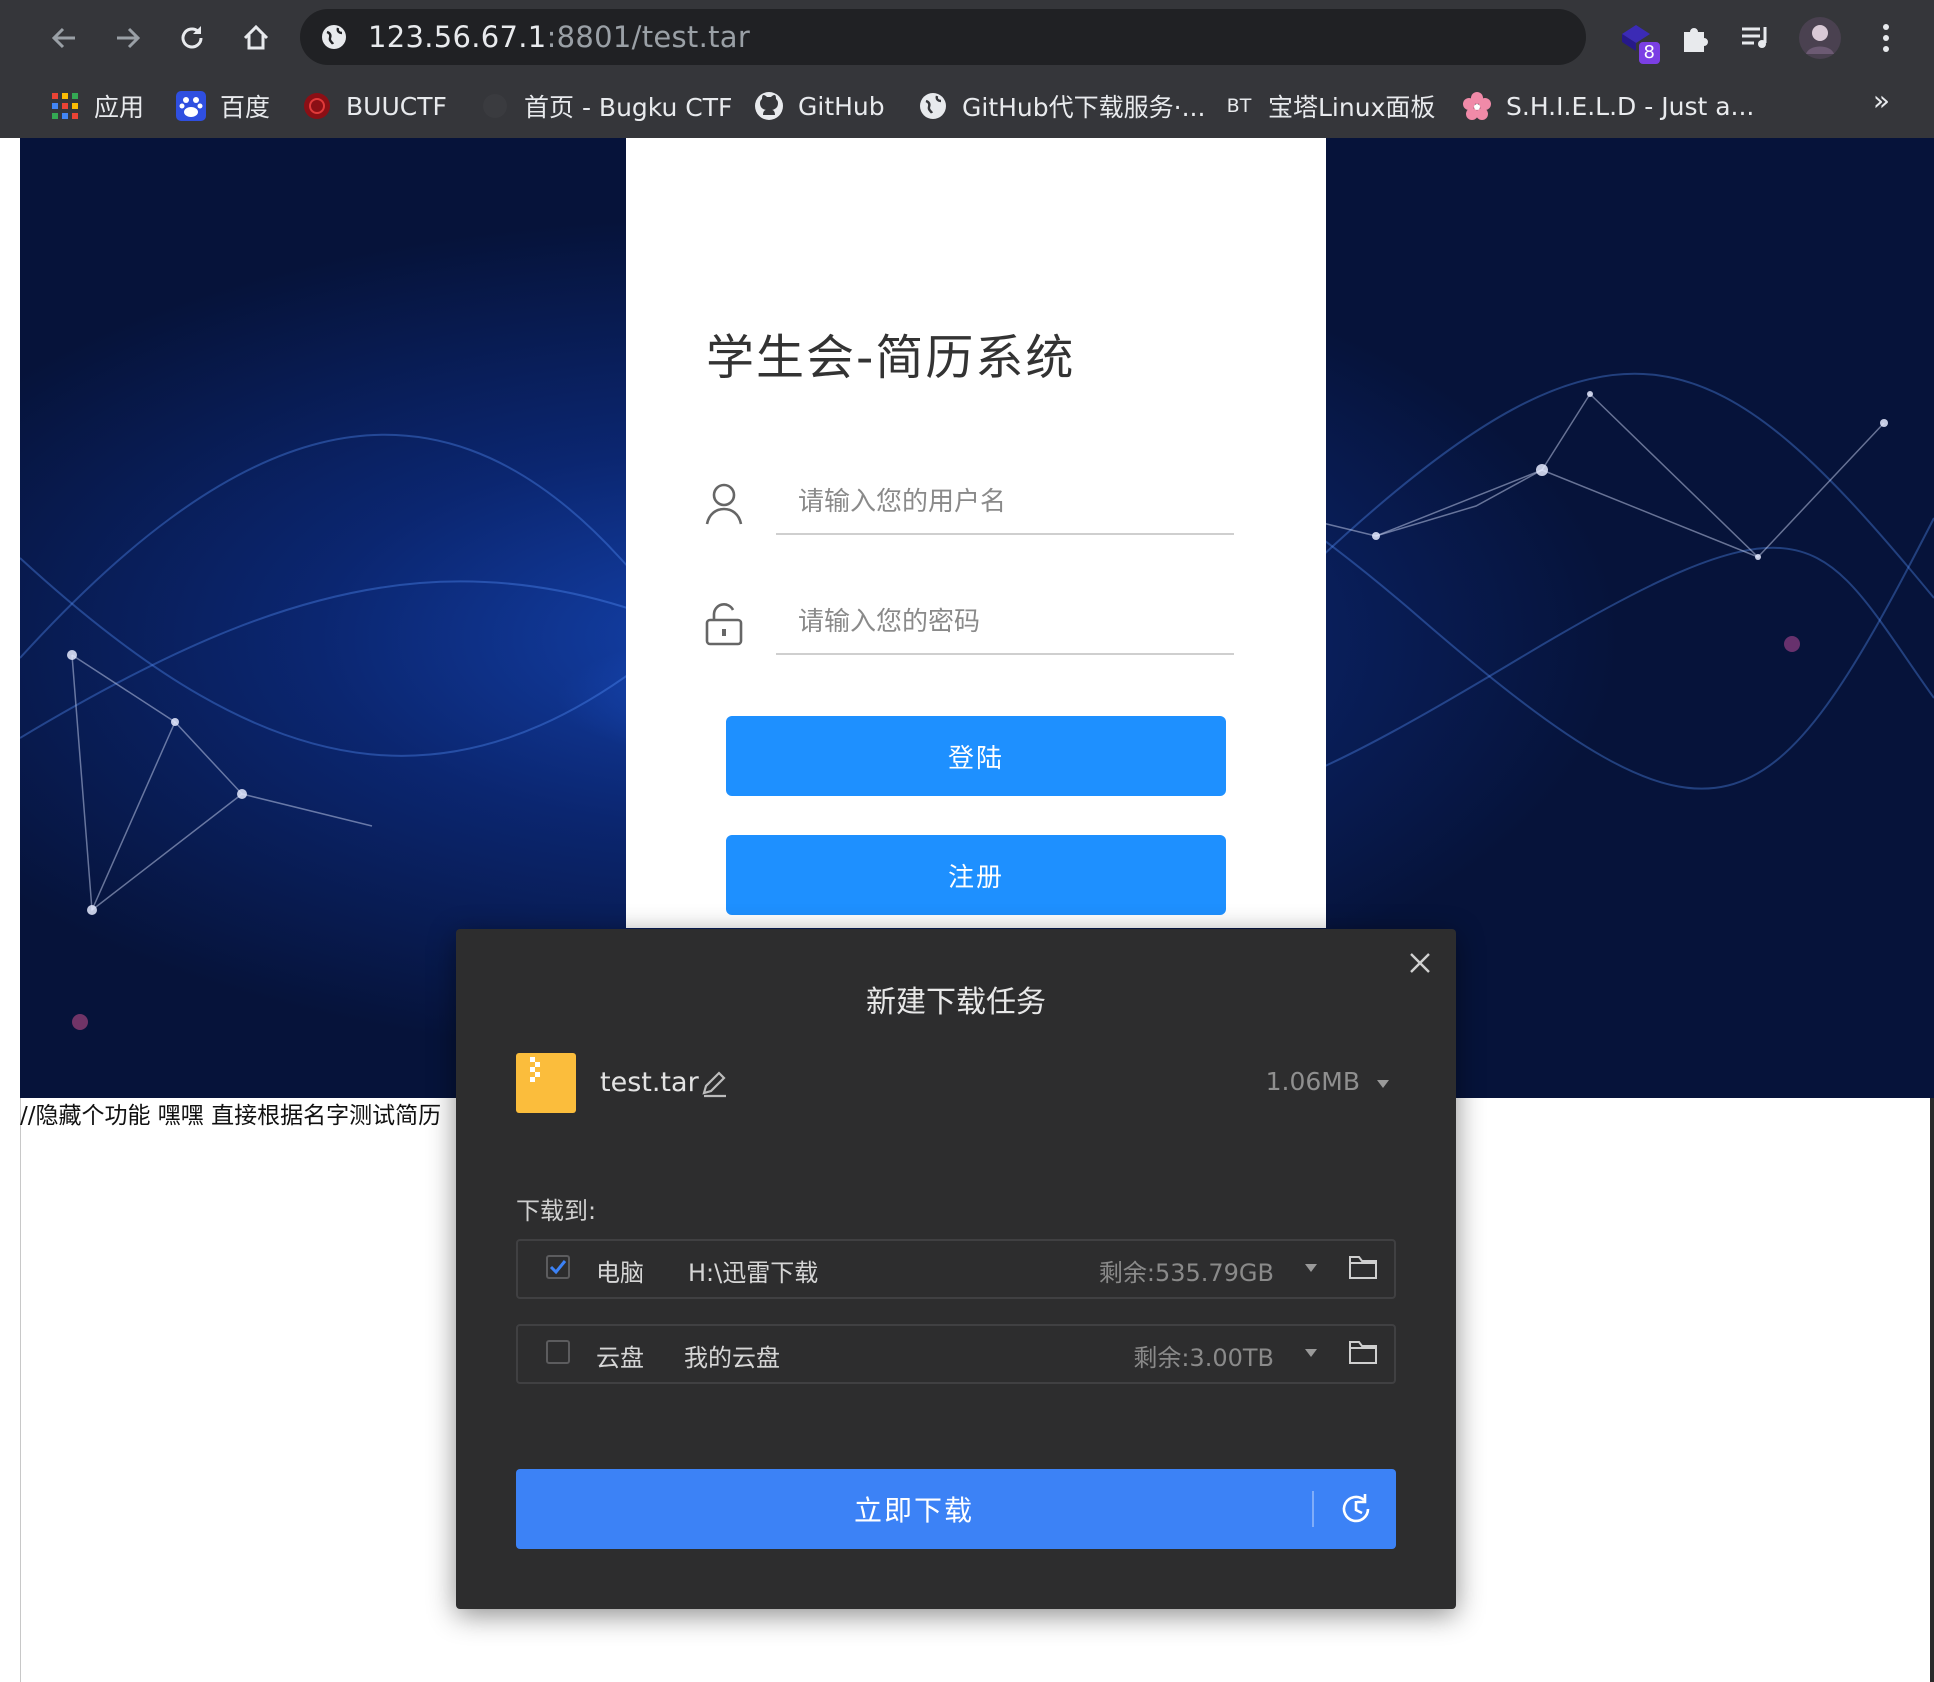 The width and height of the screenshot is (1934, 1682). What do you see at coordinates (620, 1273) in the screenshot?
I see `destination-type: 电脑` at bounding box center [620, 1273].